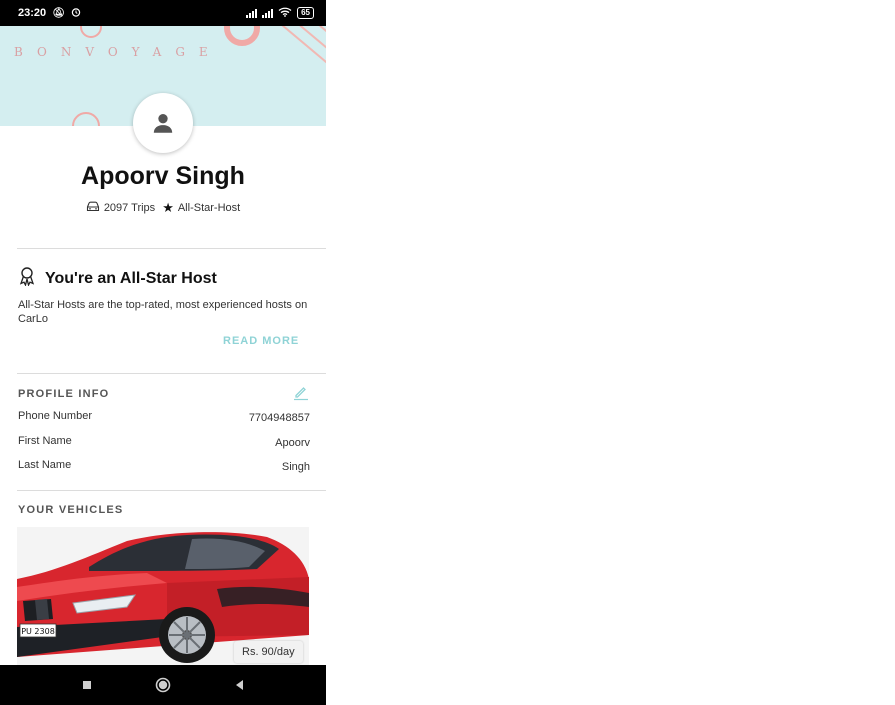 The width and height of the screenshot is (895, 705). Describe the element at coordinates (129, 208) in the screenshot. I see `trips-count: 2097 Trips` at that location.